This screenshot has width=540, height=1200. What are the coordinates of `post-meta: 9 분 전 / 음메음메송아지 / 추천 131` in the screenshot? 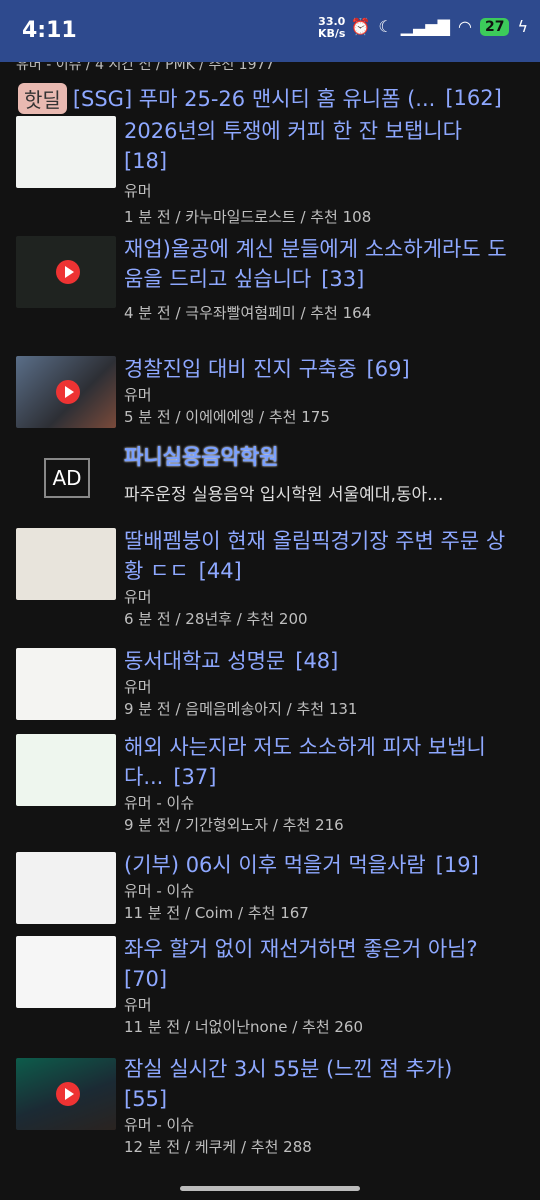 It's located at (241, 709).